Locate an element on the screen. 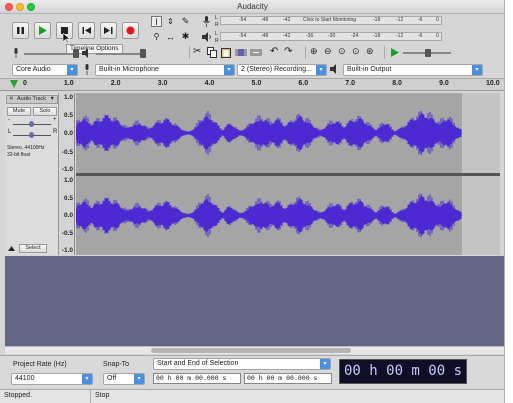 The width and height of the screenshot is (513, 403). scale-label: 0.0 is located at coordinates (68, 215).